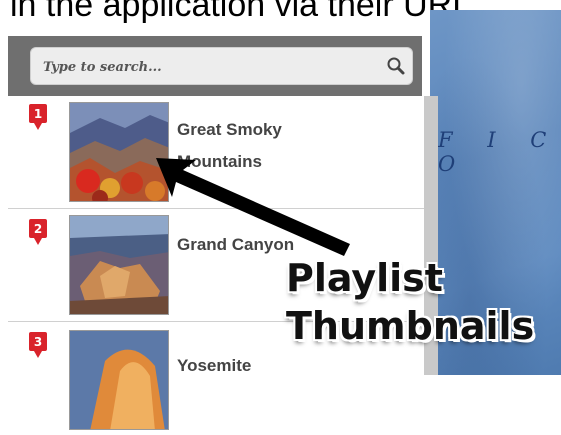 The width and height of the screenshot is (561, 435). What do you see at coordinates (364, 278) in the screenshot?
I see `annotation-line: Playlist` at bounding box center [364, 278].